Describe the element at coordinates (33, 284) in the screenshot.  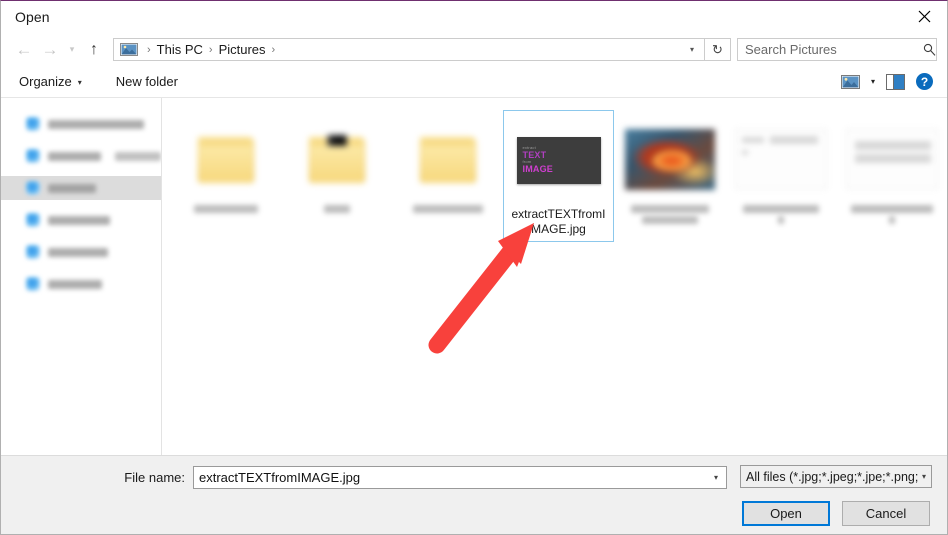
I see `sidebar-item-5-icon` at that location.